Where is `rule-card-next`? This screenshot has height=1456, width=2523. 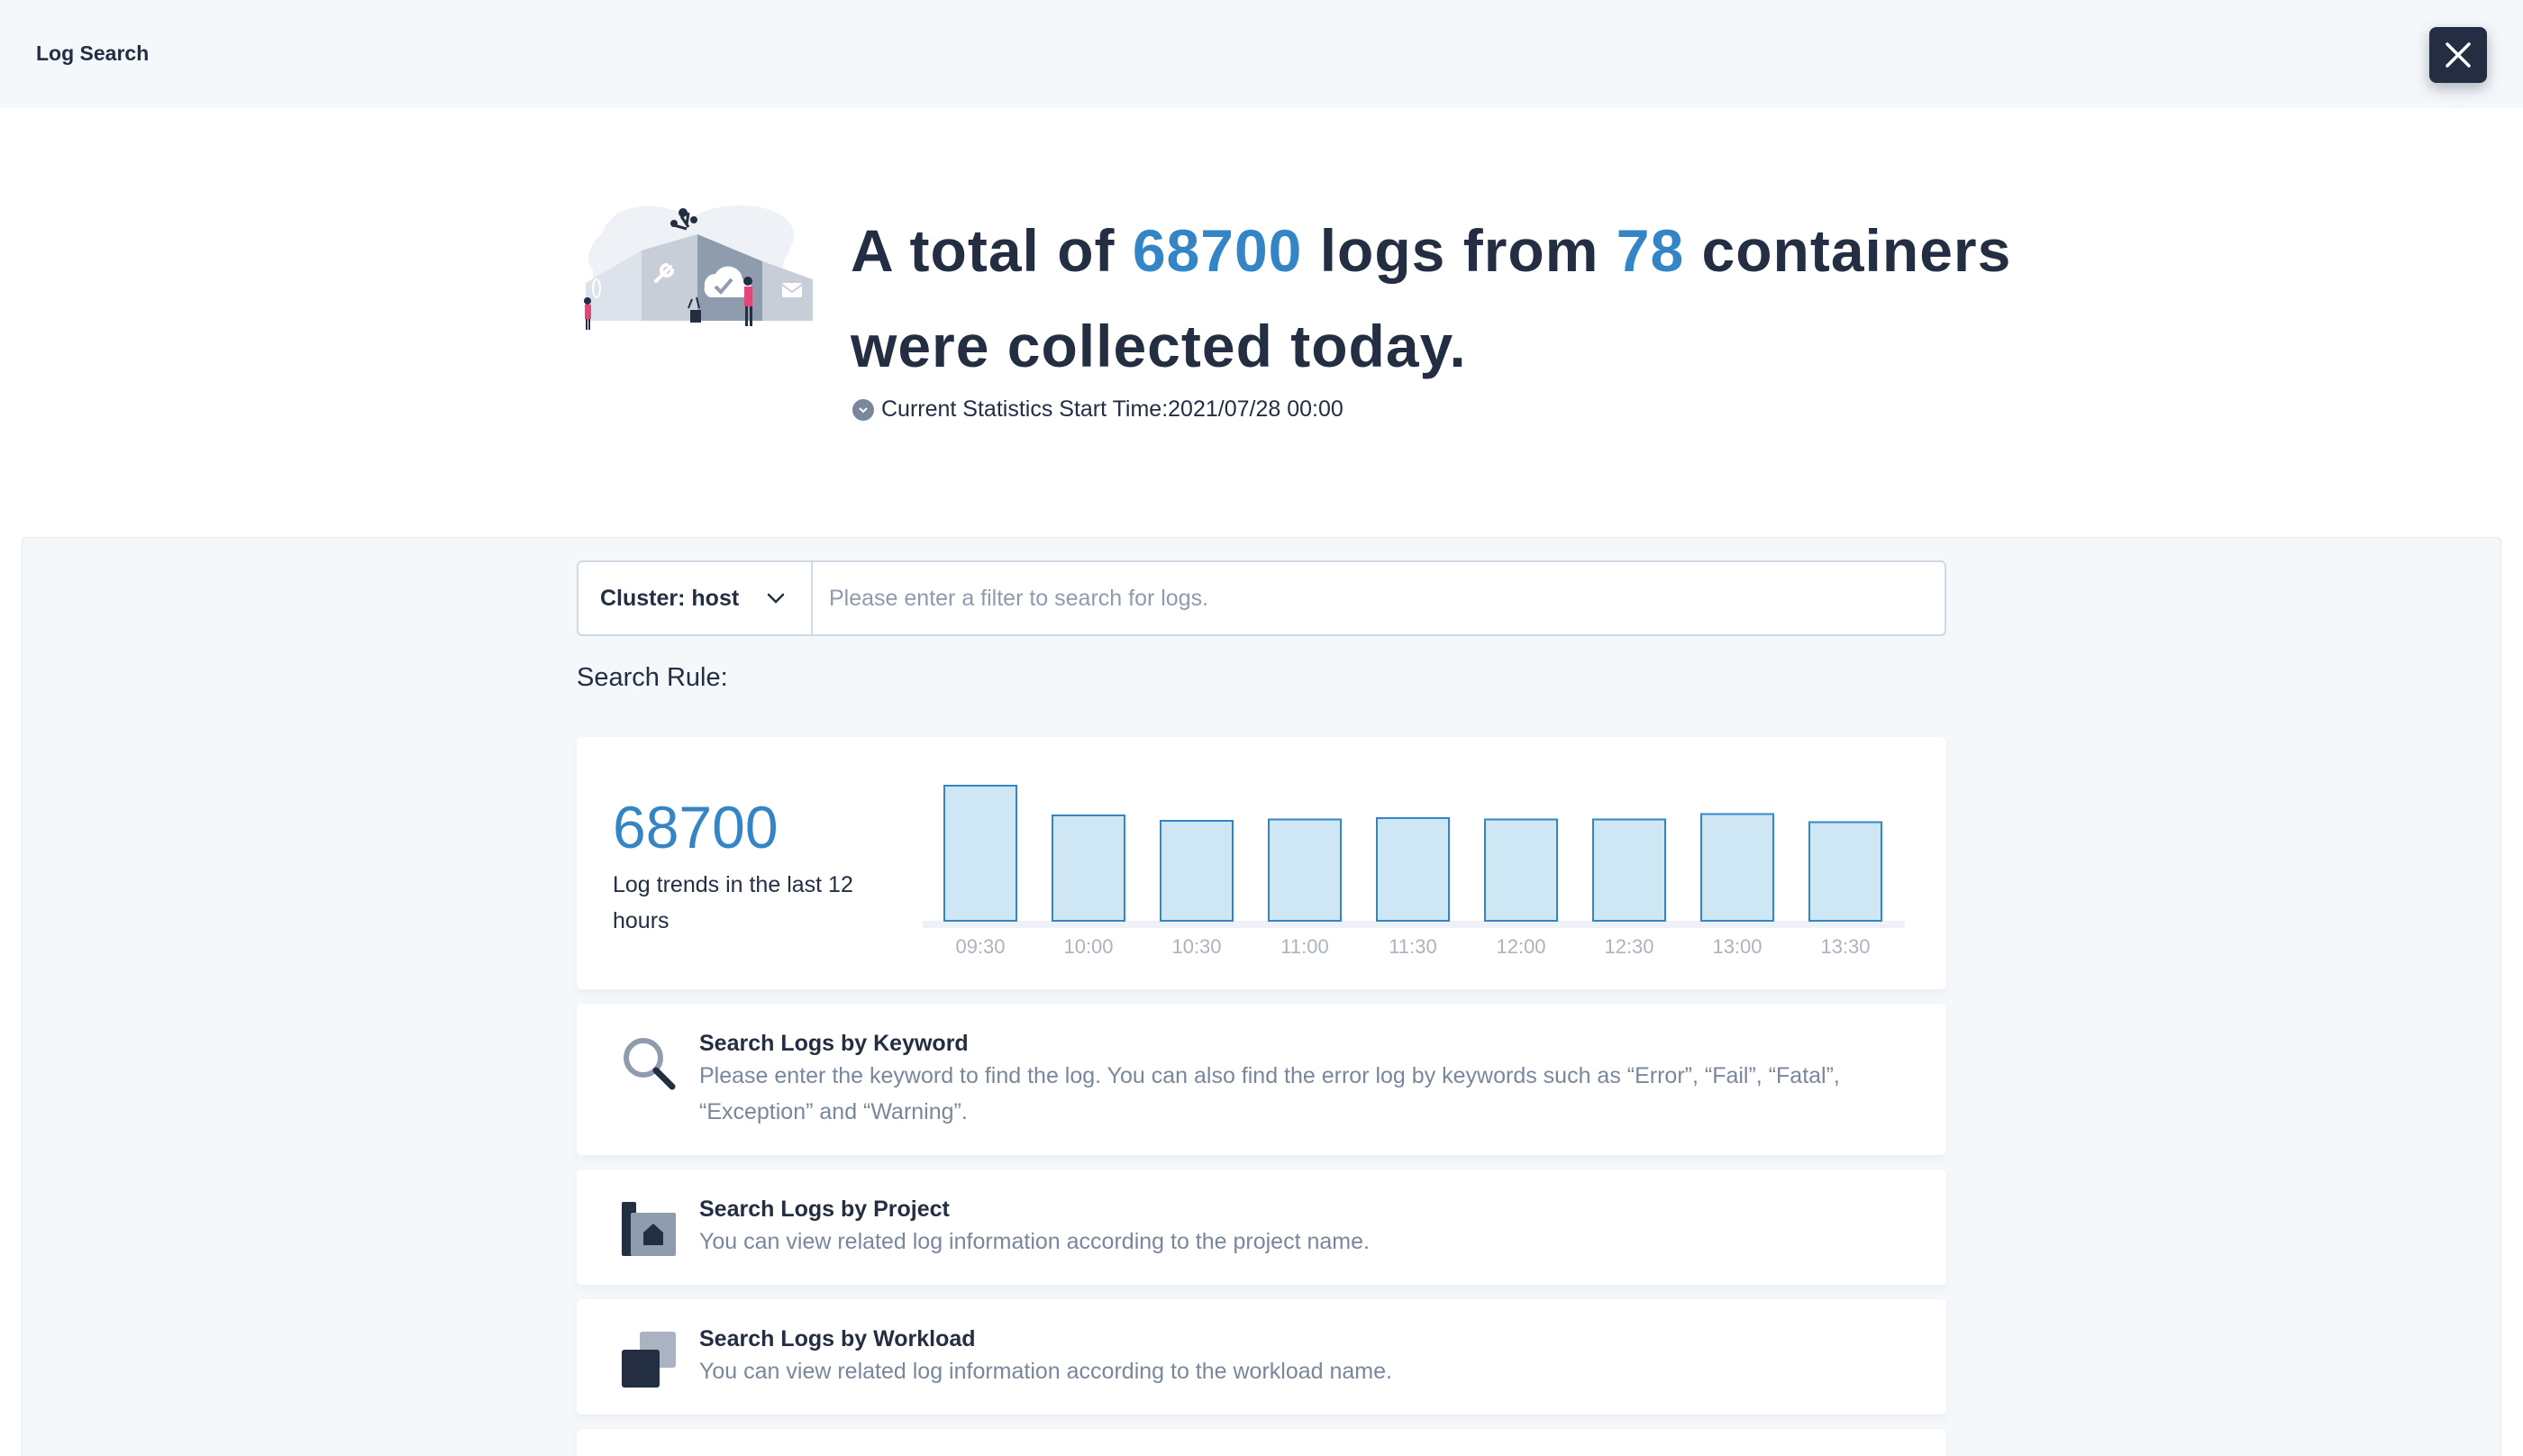
rule-card-next is located at coordinates (1261, 1442).